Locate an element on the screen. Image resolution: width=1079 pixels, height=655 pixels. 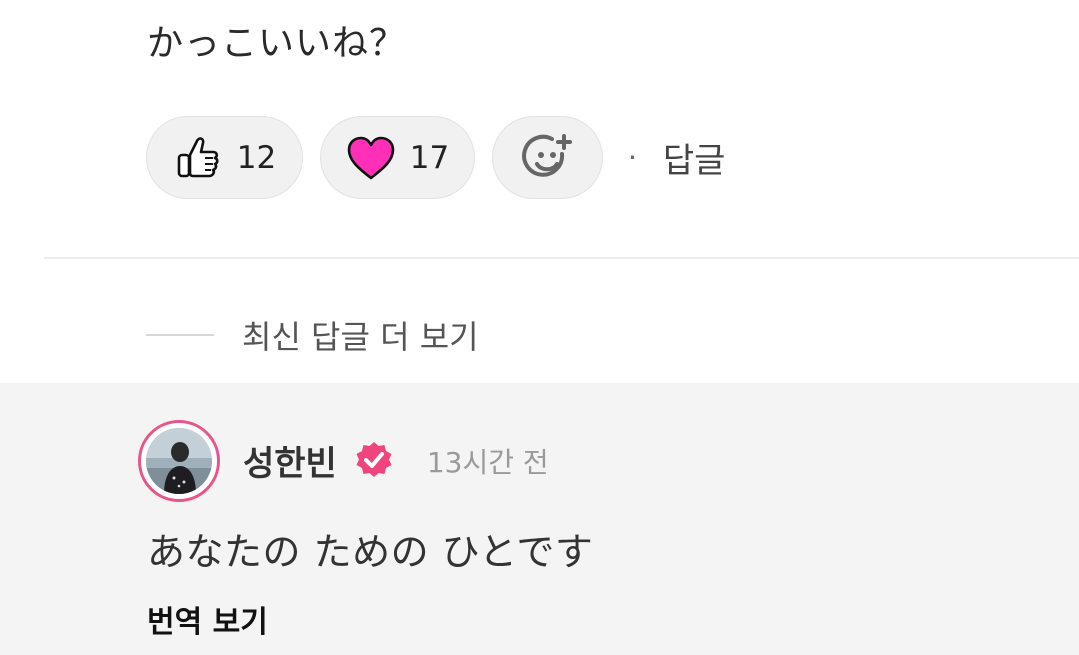
reaction-row: 12 17 · 답글 is located at coordinates (435, 157).